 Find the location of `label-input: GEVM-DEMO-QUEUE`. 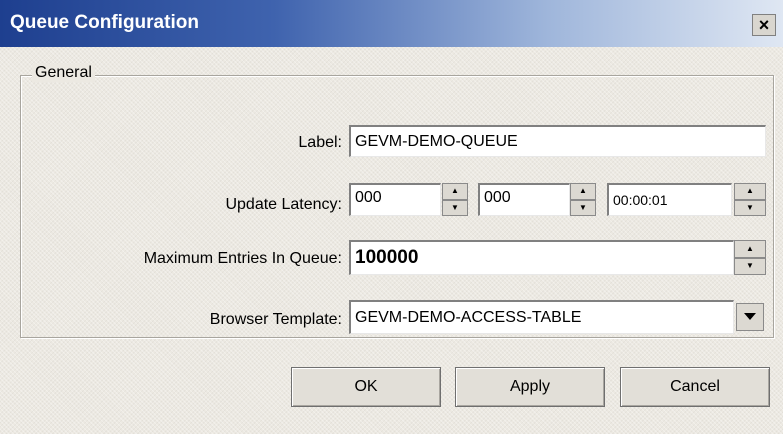

label-input: GEVM-DEMO-QUEUE is located at coordinates (557, 141).